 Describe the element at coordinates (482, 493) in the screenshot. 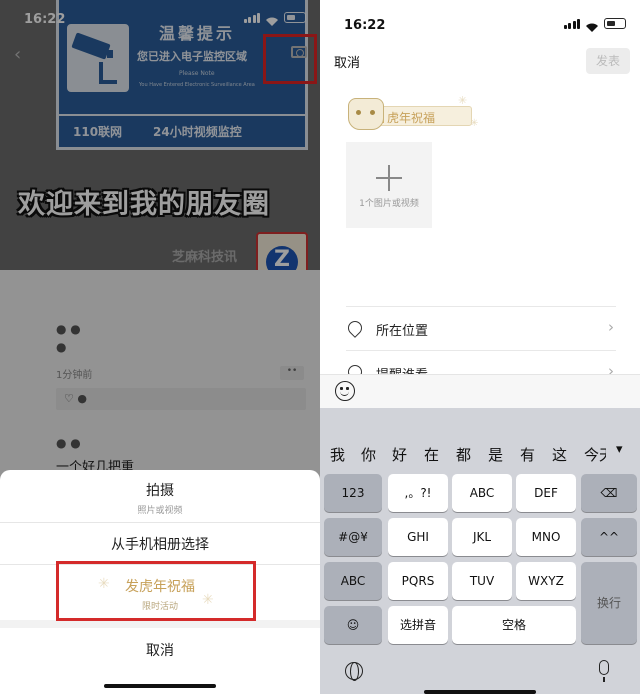

I see `key-abc: ABC` at that location.